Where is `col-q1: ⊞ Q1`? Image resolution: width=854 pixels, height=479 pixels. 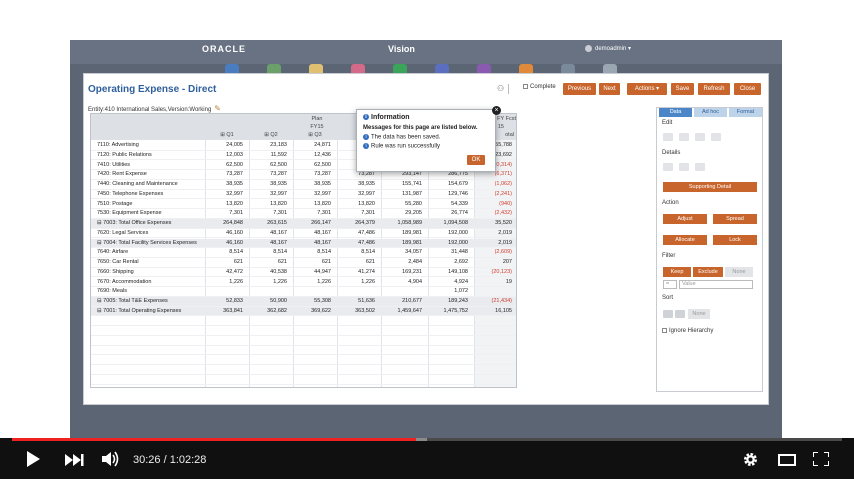 col-q1: ⊞ Q1 is located at coordinates (227, 135).